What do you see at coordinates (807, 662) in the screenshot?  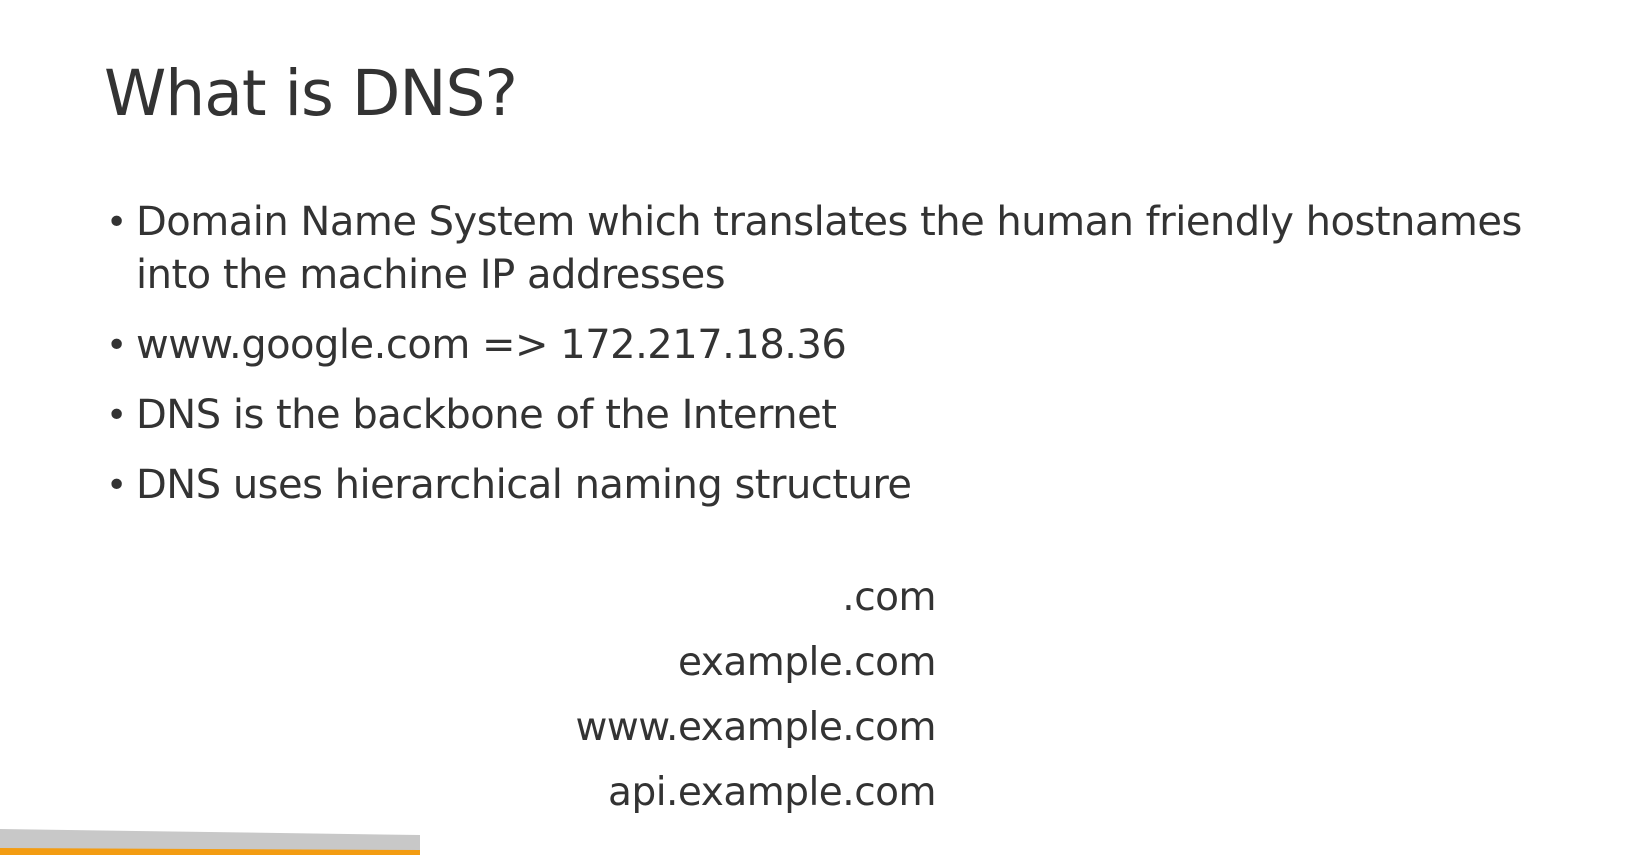 I see `domain-hierarchy-item: example.com` at bounding box center [807, 662].